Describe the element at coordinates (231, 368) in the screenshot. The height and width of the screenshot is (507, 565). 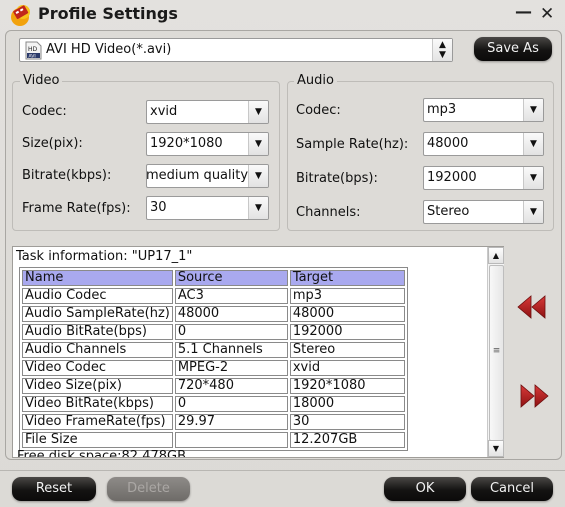
I see `cell-source: MPEG-2` at that location.